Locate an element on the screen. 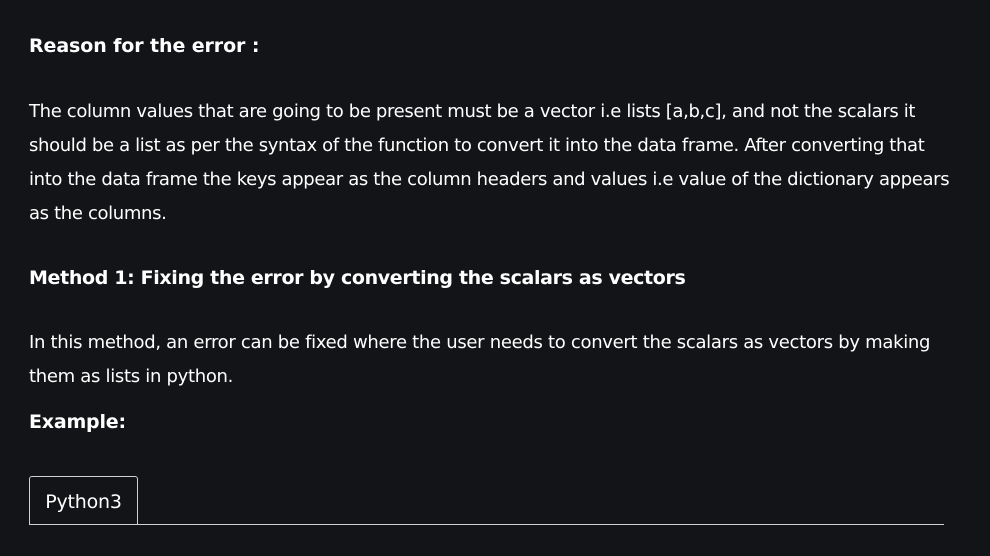  code-block: Python3 is located at coordinates (486, 516).